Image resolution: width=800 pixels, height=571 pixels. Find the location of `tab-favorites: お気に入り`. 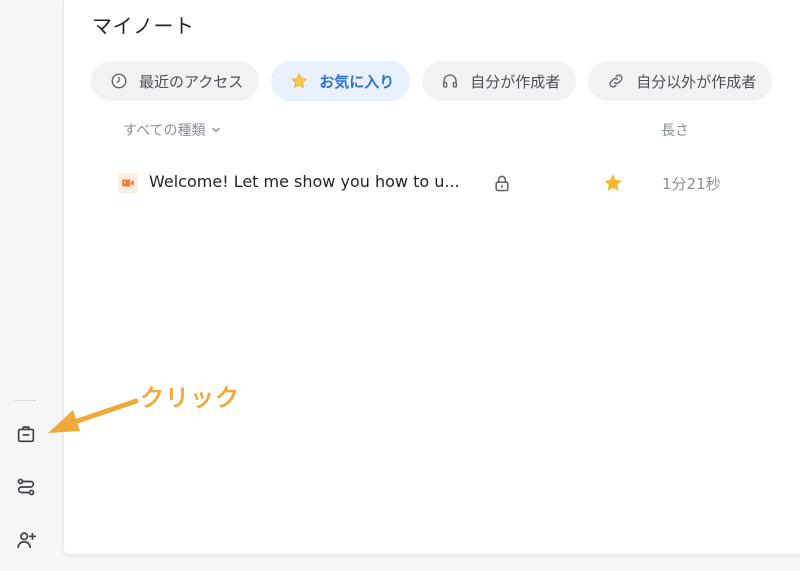

tab-favorites: お気に入り is located at coordinates (341, 81).